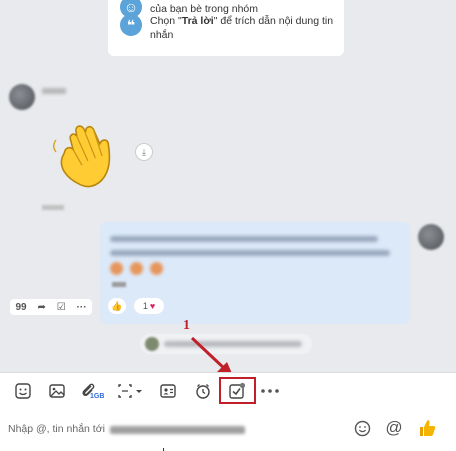 The height and width of the screenshot is (451, 456). I want to click on message-composer: Nhập @, tin nhắn tới @, so click(228, 430).